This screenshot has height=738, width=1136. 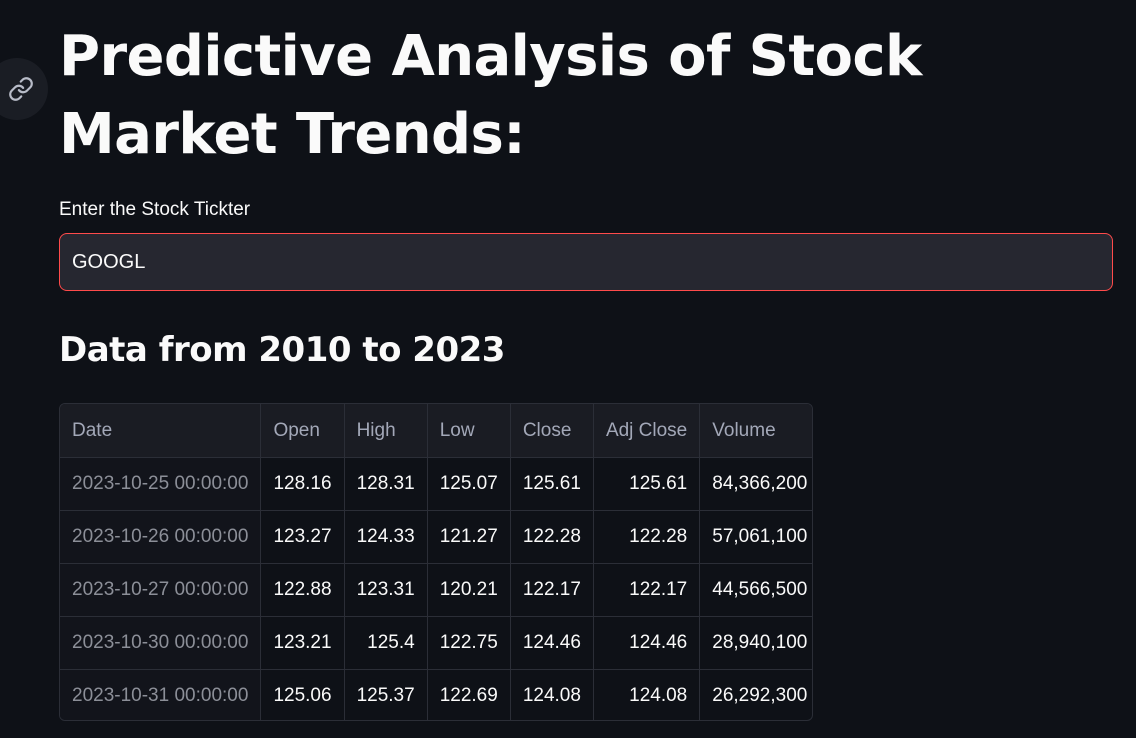 What do you see at coordinates (302, 484) in the screenshot?
I see `open-cell: 128.16` at bounding box center [302, 484].